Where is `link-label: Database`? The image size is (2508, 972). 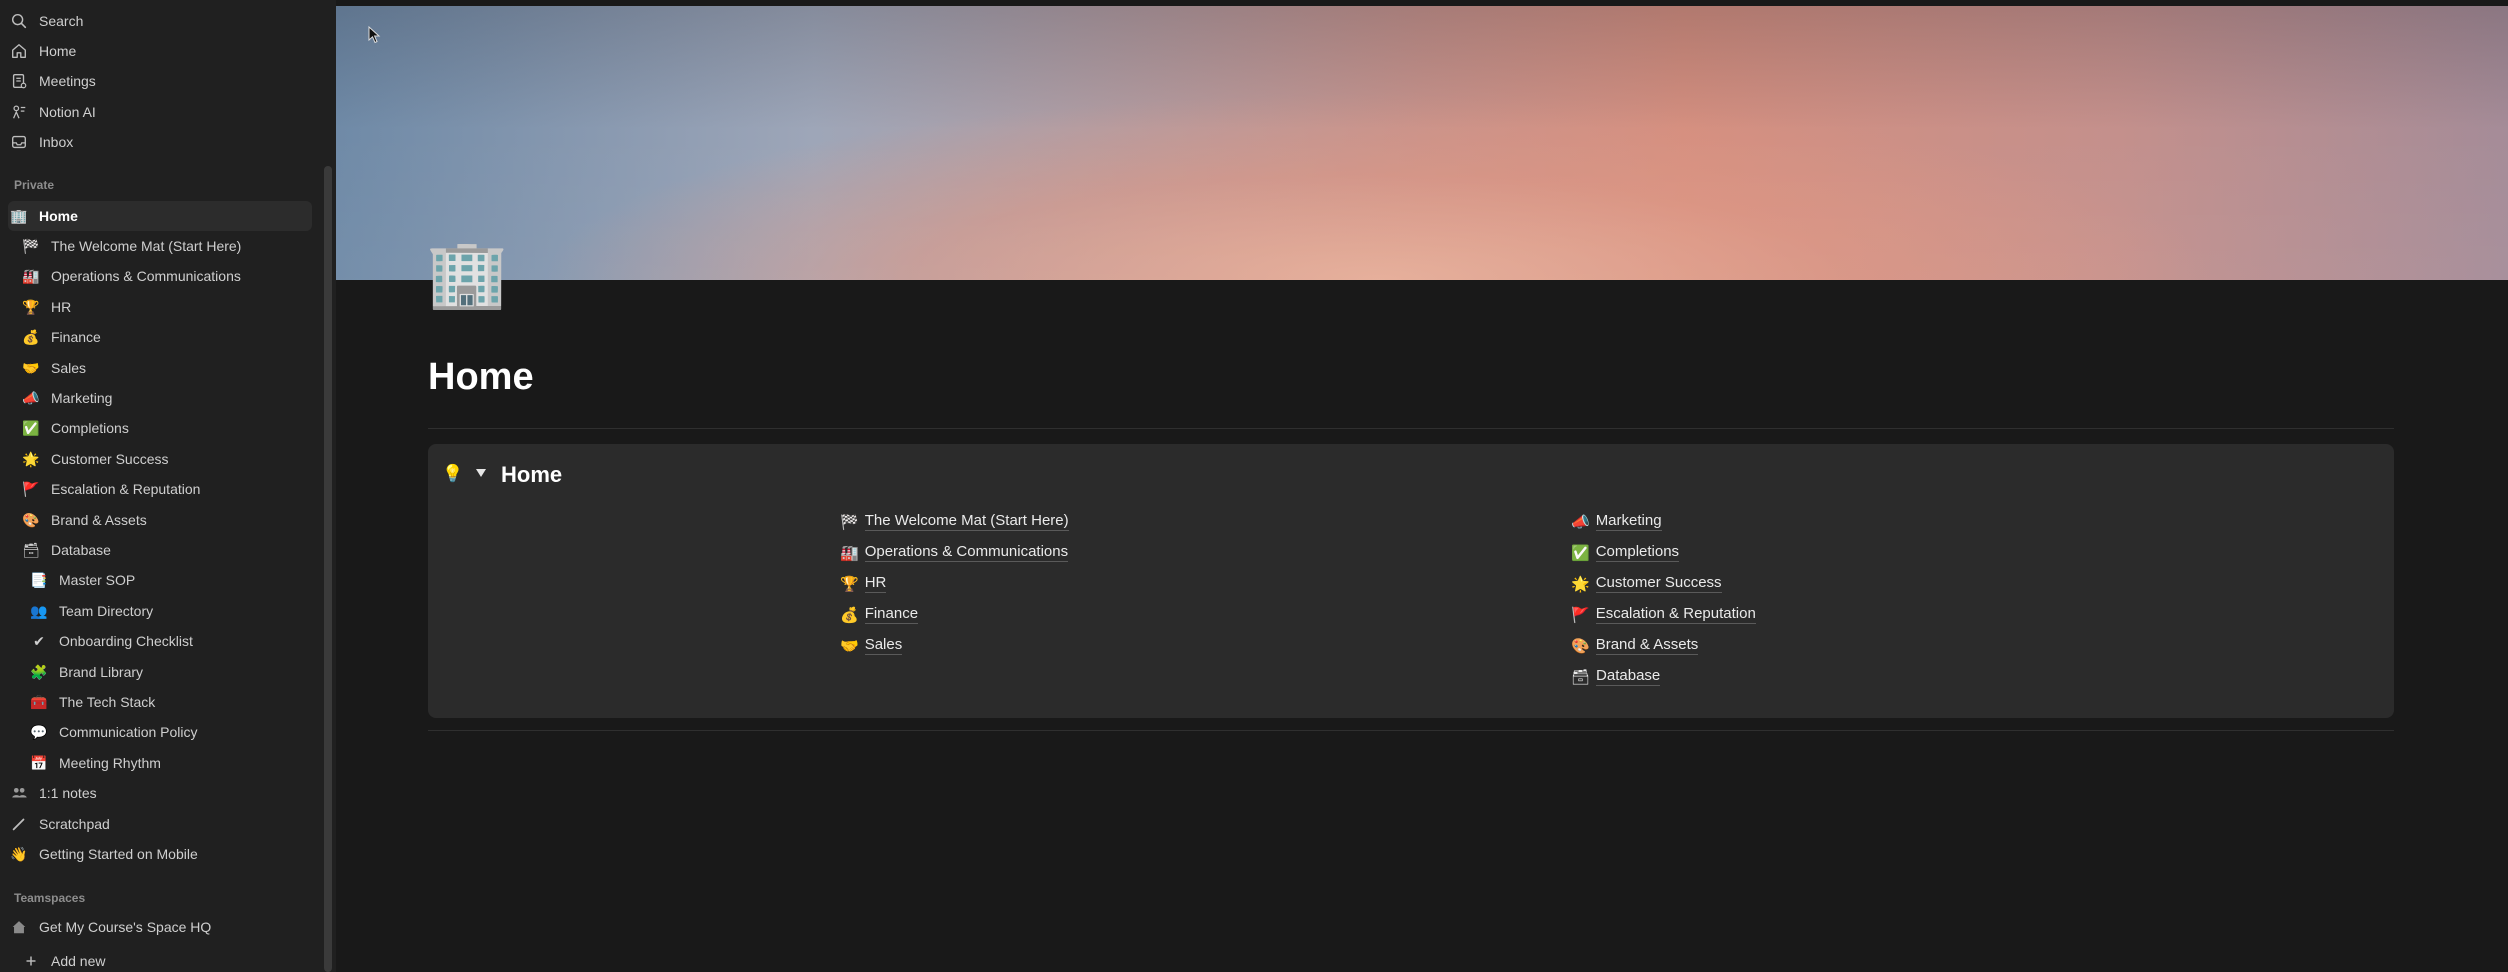 link-label: Database is located at coordinates (1628, 676).